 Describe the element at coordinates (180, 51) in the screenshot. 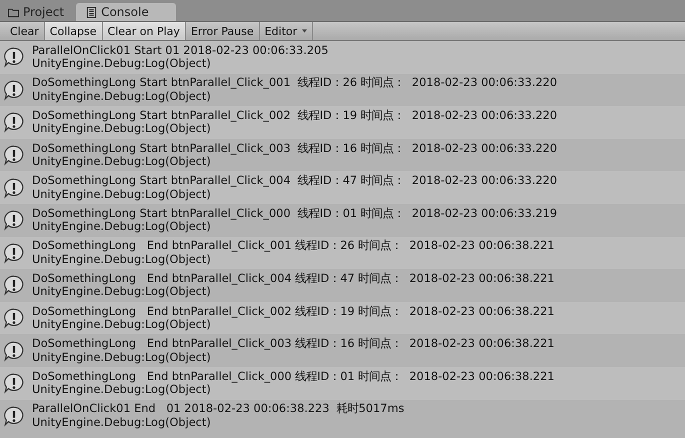

I see `log-message: ParallelOnClick01 Start 01 2018-02-23 00:06:33.205` at that location.